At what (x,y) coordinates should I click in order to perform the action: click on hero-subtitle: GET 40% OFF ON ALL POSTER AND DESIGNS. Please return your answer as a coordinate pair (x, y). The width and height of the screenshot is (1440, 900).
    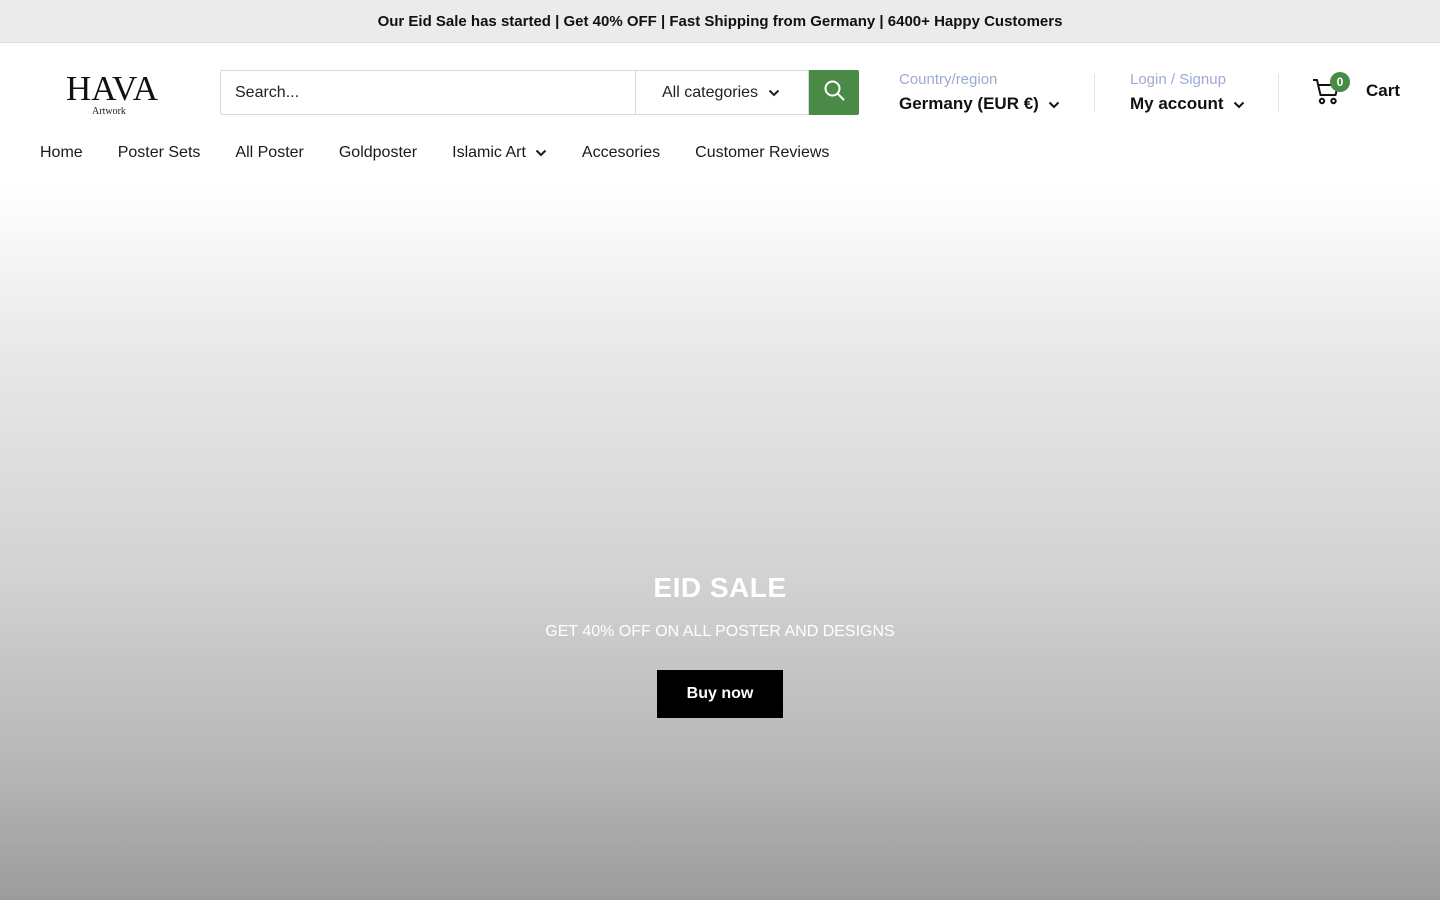
    Looking at the image, I should click on (720, 631).